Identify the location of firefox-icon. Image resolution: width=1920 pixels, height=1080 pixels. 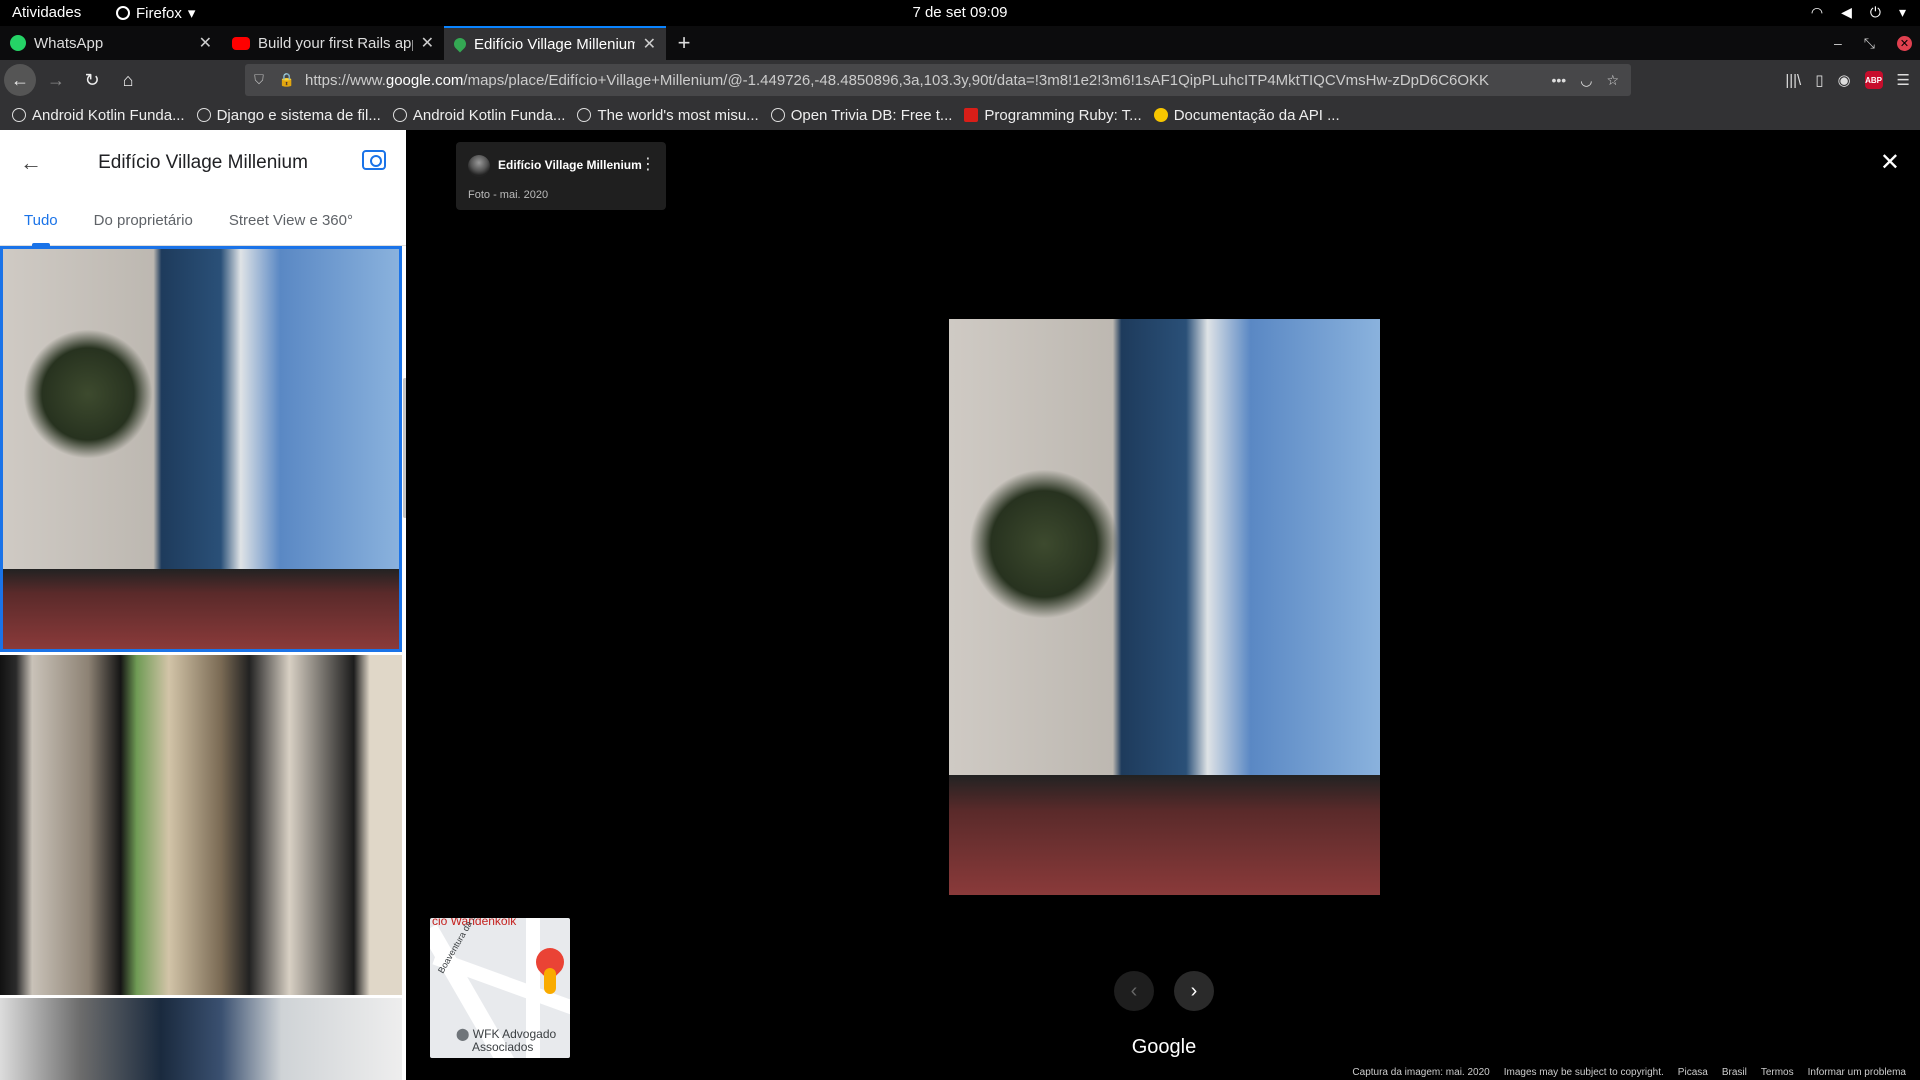
(123, 13).